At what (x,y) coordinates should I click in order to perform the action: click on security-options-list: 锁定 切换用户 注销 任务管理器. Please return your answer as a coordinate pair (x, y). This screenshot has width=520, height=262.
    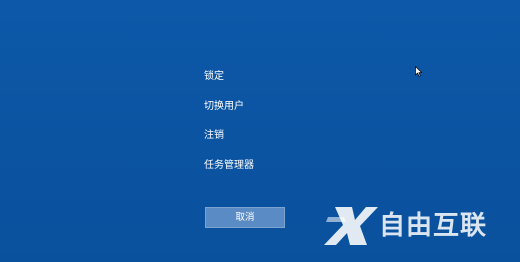
    Looking at the image, I should click on (229, 129).